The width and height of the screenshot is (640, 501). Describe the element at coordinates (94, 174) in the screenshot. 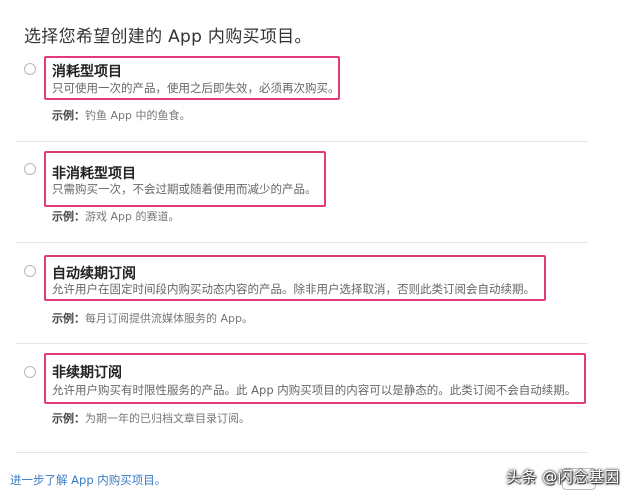

I see `non-consumable-title: 非消耗型项目` at that location.